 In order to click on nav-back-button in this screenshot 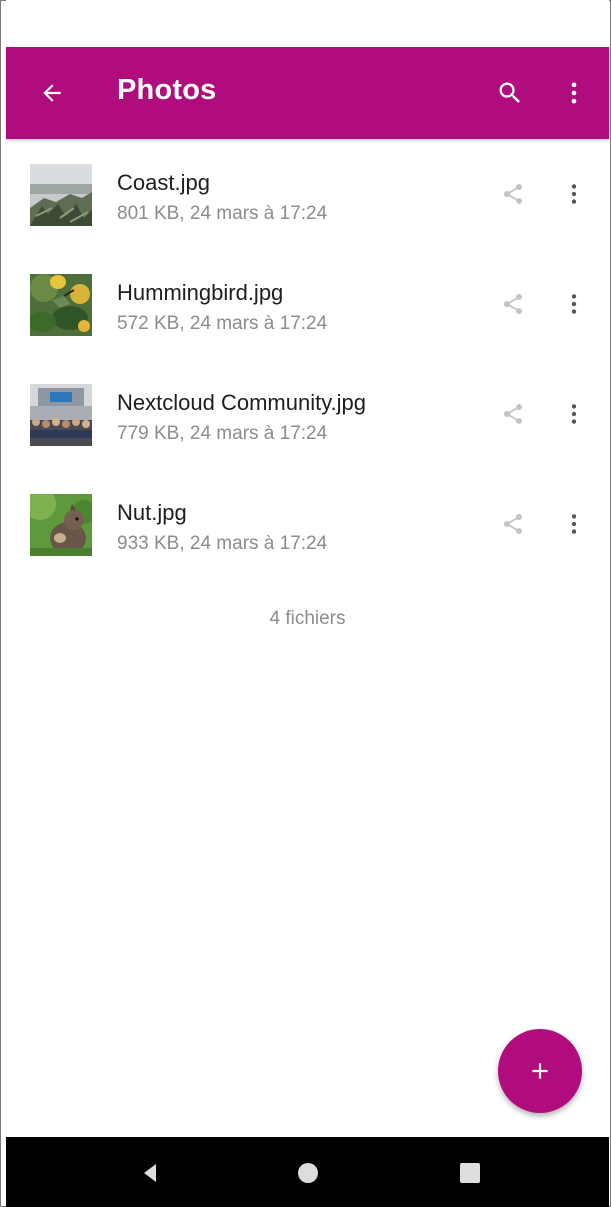, I will do `click(150, 1173)`.